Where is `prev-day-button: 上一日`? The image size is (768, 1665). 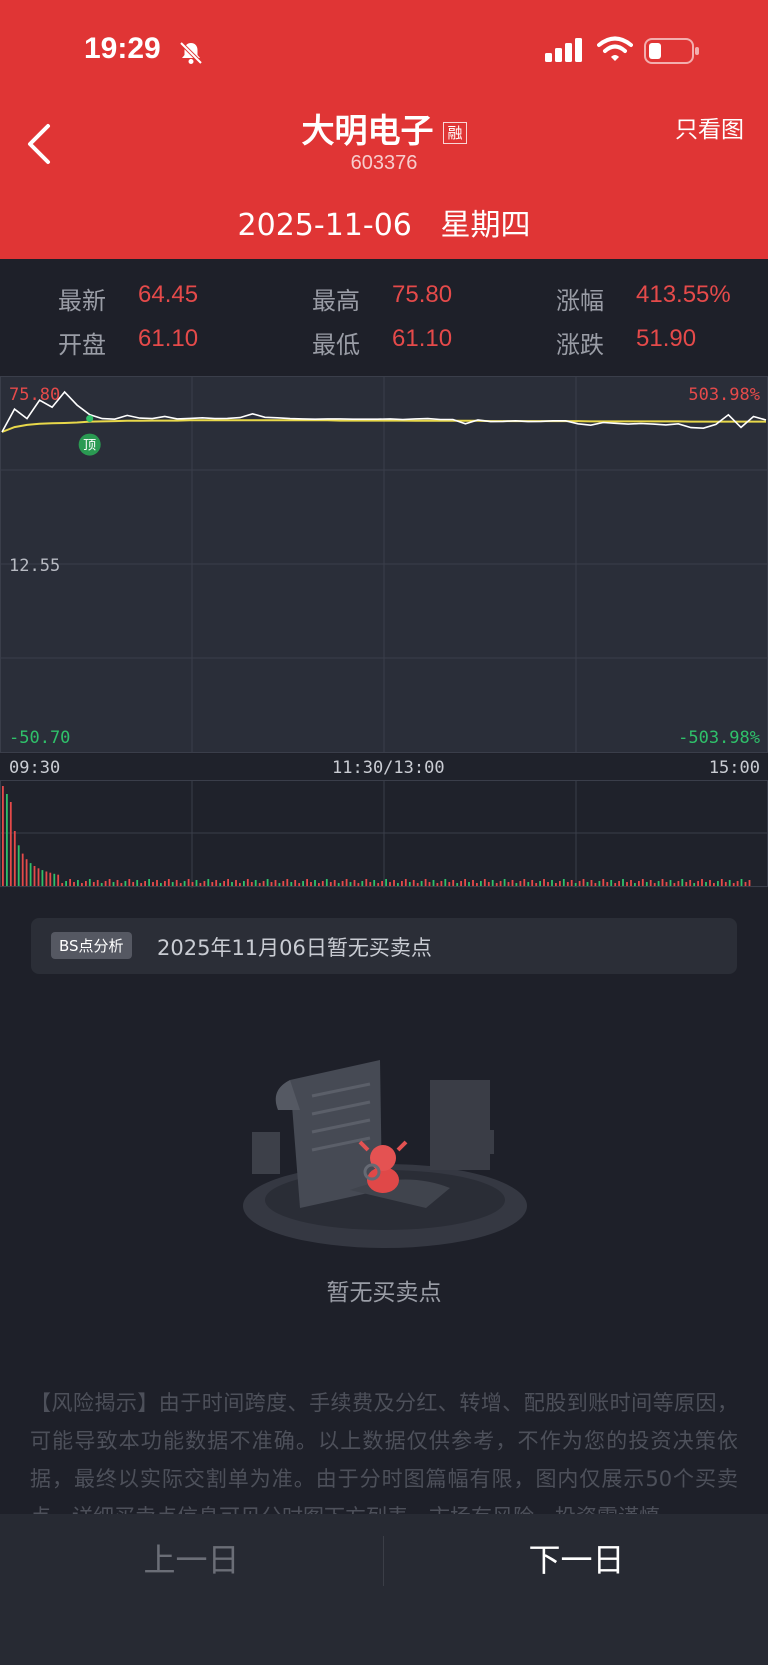 prev-day-button: 上一日 is located at coordinates (191, 1560).